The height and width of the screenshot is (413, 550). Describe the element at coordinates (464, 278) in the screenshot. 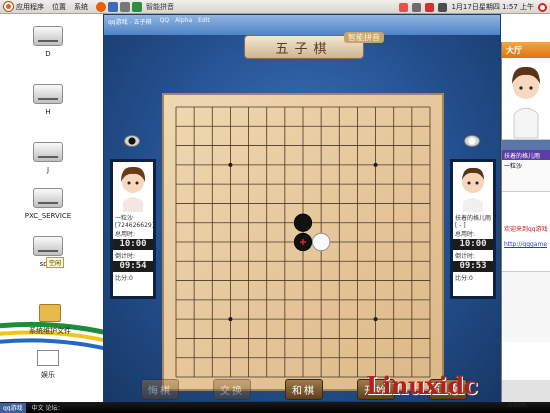

I see `right-score: 比分:0` at that location.